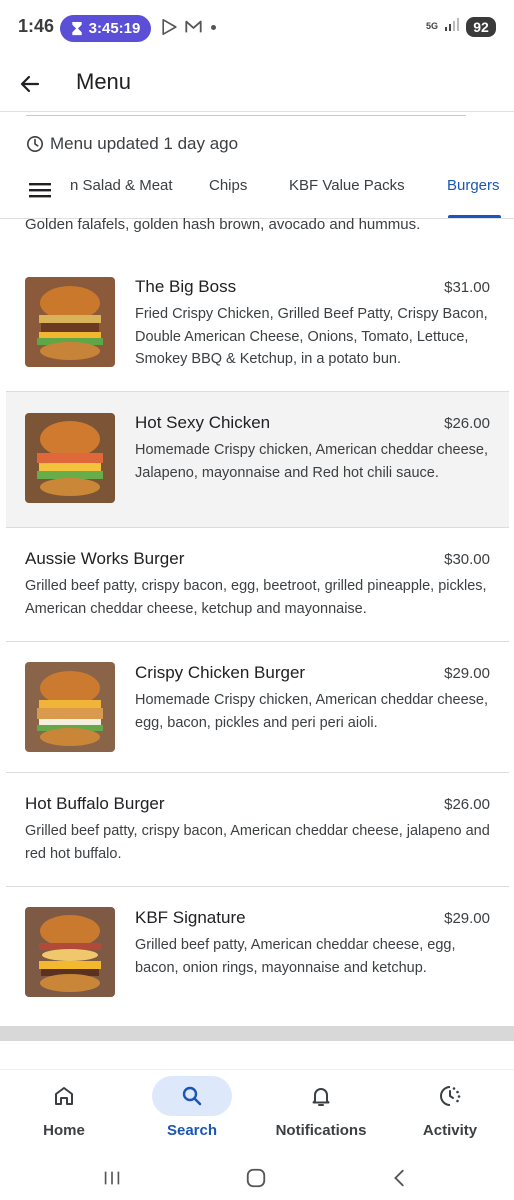 This screenshot has height=1200, width=514. I want to click on notification-app-icons, so click(188, 27).